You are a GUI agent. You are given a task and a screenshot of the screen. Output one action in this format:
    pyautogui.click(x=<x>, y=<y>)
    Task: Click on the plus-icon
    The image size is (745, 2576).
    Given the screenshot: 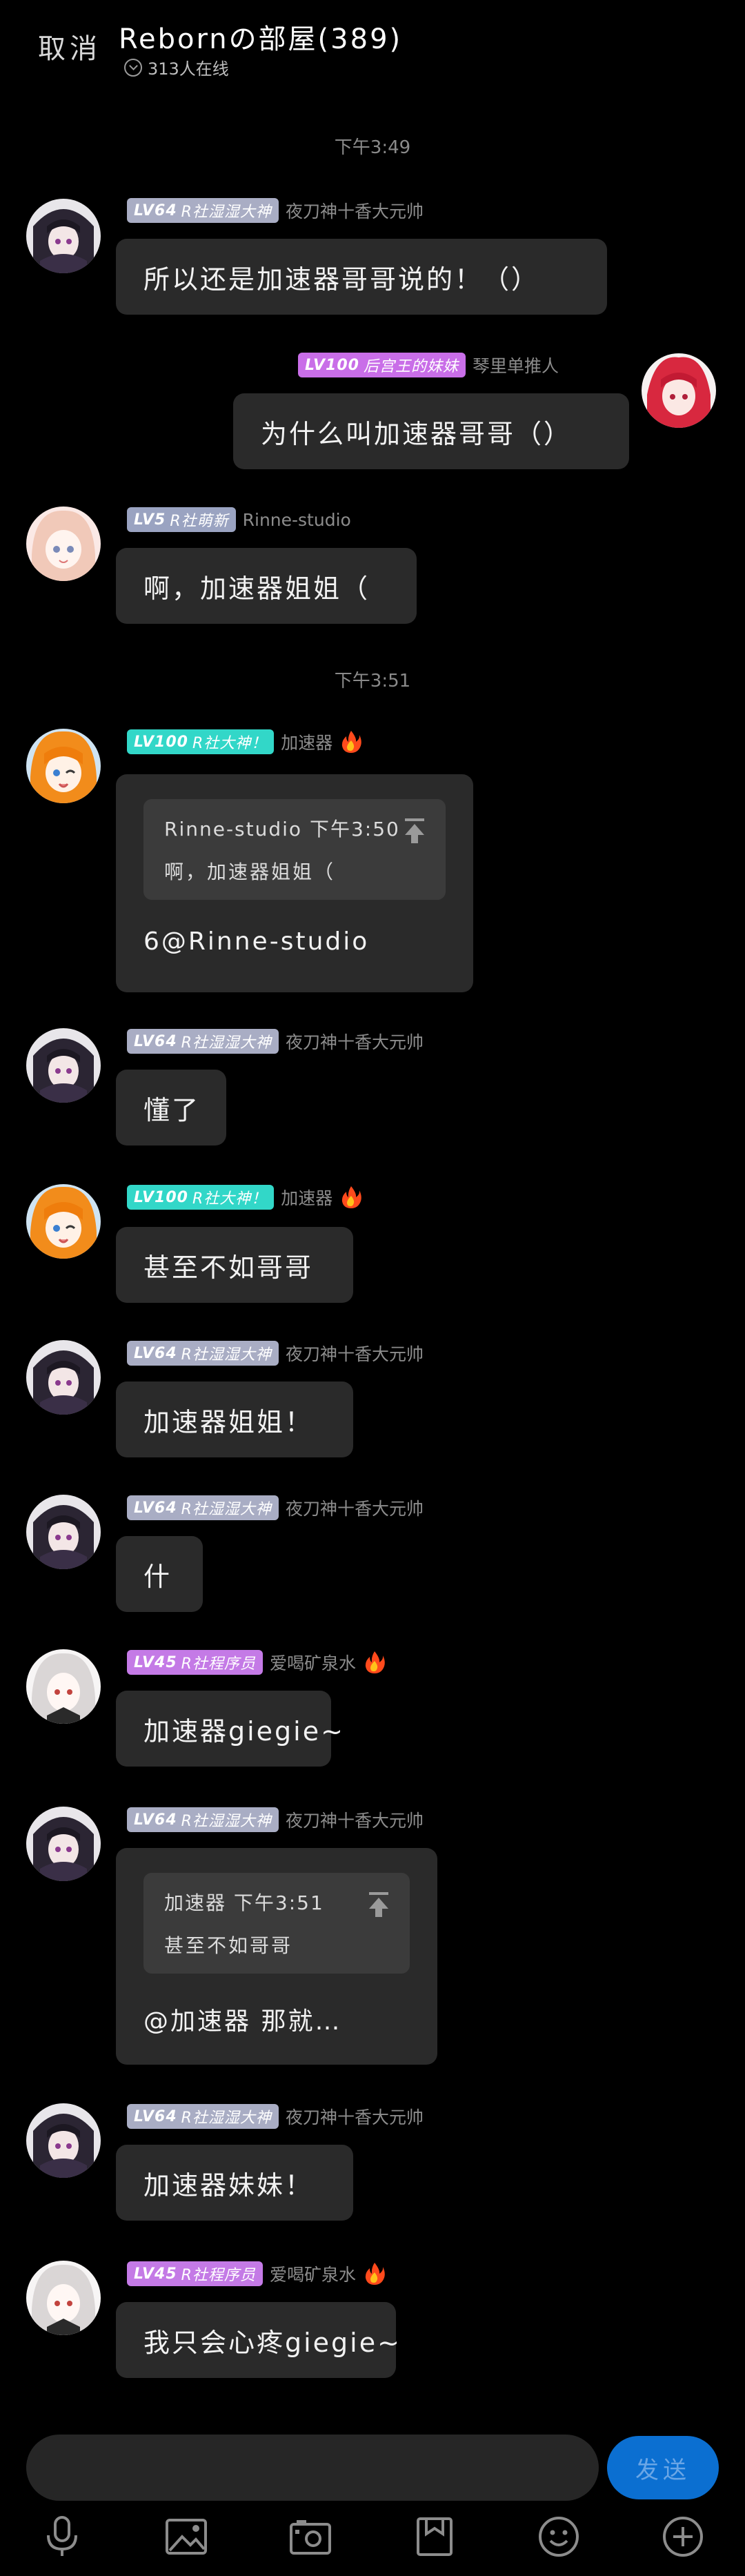 What is the action you would take?
    pyautogui.click(x=683, y=2537)
    